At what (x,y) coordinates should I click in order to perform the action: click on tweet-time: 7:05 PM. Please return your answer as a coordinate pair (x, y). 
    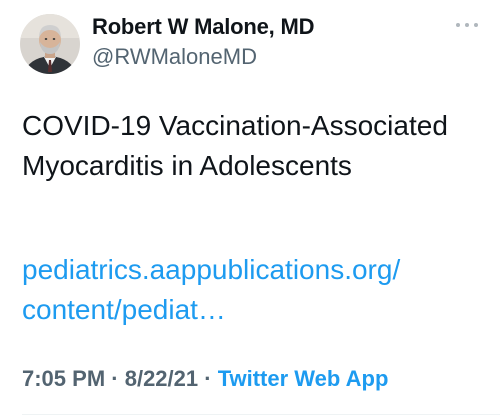
    Looking at the image, I should click on (63, 378).